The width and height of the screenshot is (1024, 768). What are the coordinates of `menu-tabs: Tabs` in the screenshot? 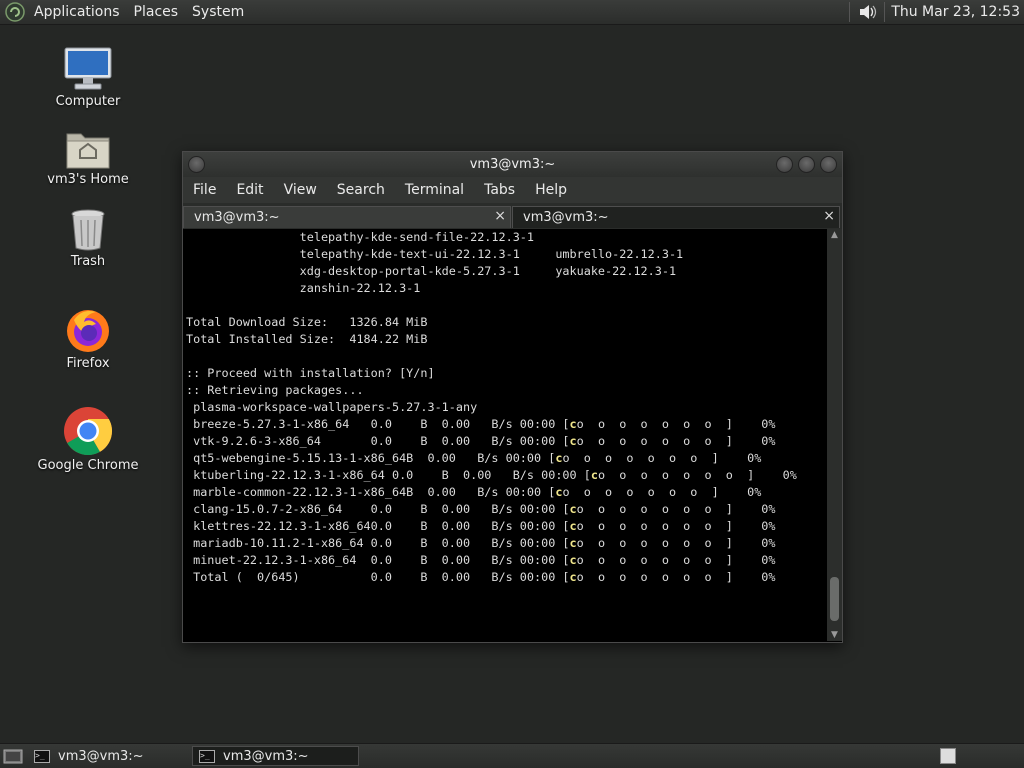 It's located at (499, 190).